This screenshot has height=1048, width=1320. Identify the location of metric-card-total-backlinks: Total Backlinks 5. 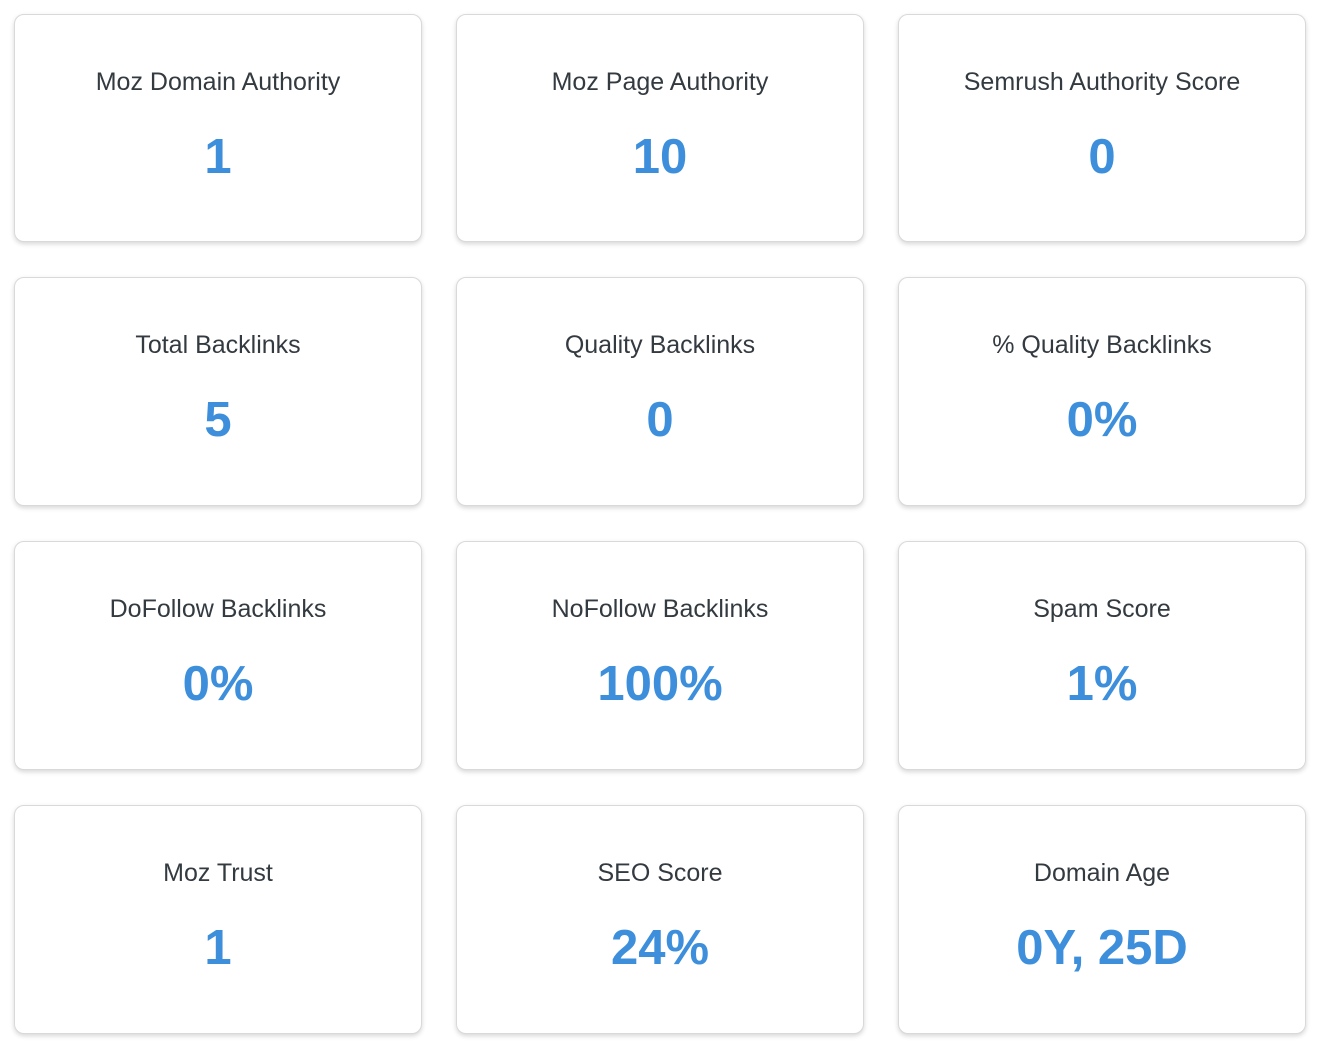
(218, 391).